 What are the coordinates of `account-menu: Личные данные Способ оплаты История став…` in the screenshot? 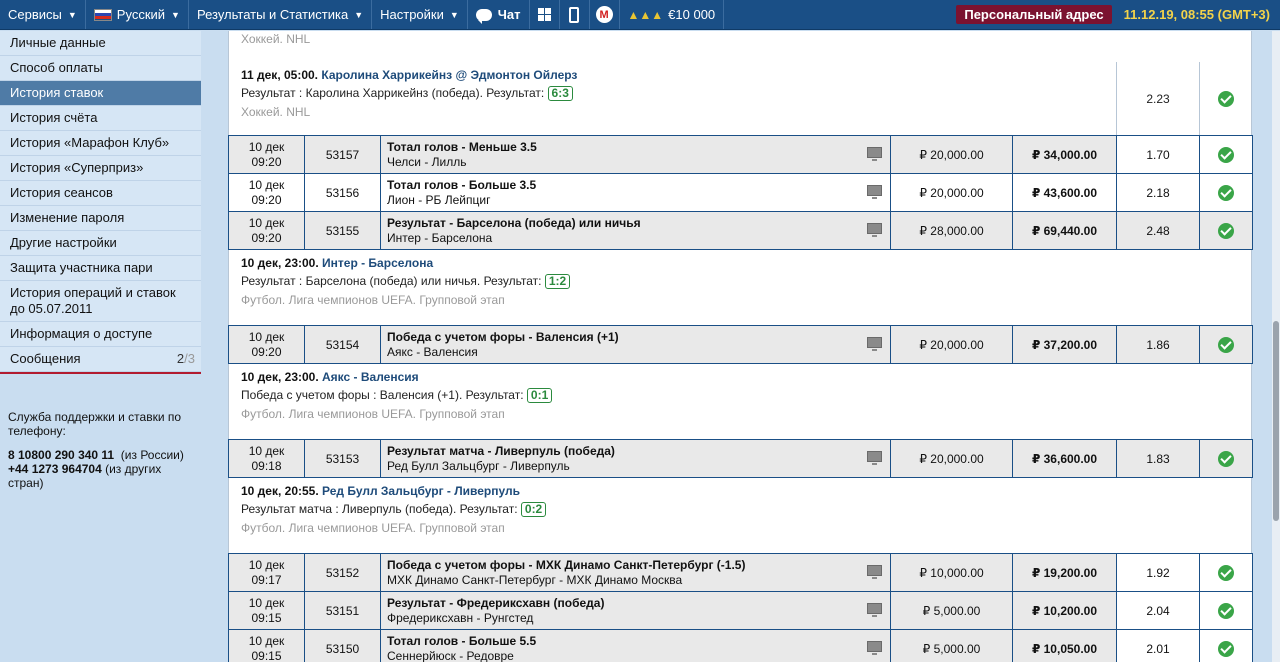 It's located at (100, 202).